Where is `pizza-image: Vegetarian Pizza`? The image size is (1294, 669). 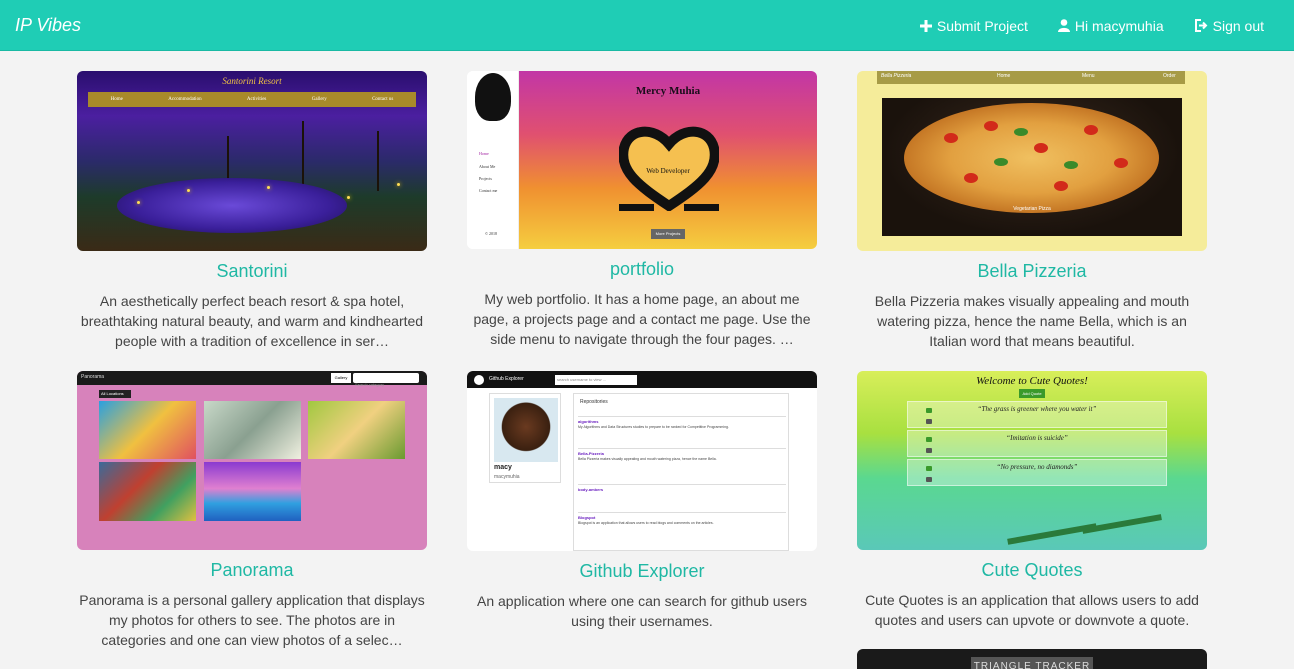
pizza-image: Vegetarian Pizza is located at coordinates (1032, 167).